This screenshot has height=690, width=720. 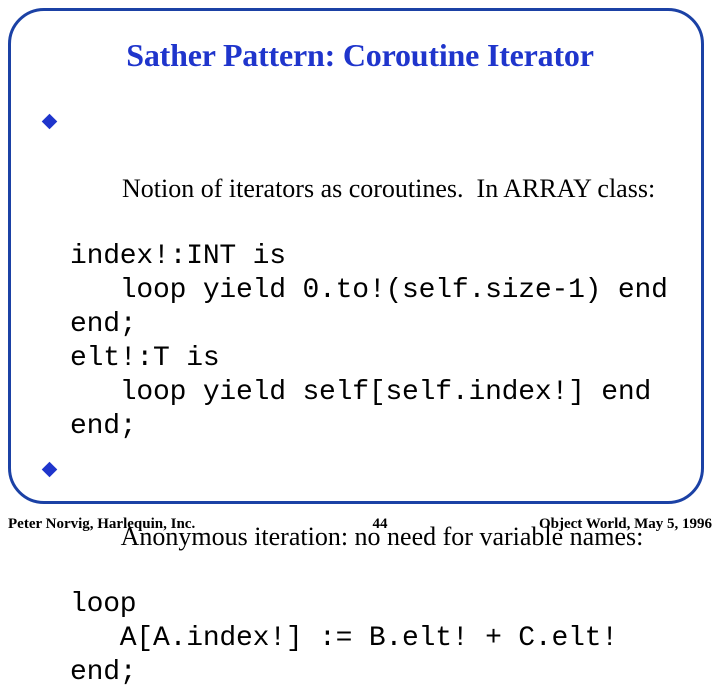 What do you see at coordinates (103, 426) in the screenshot?
I see `code-line-1-6: end;` at bounding box center [103, 426].